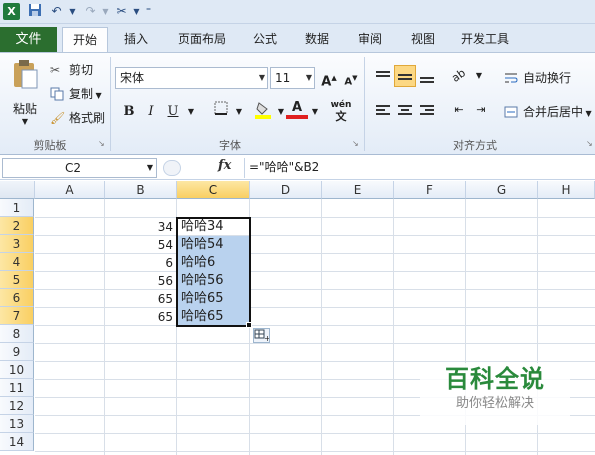 The image size is (595, 455). I want to click on merge-center-button: 合并后居中 ▼, so click(548, 112).